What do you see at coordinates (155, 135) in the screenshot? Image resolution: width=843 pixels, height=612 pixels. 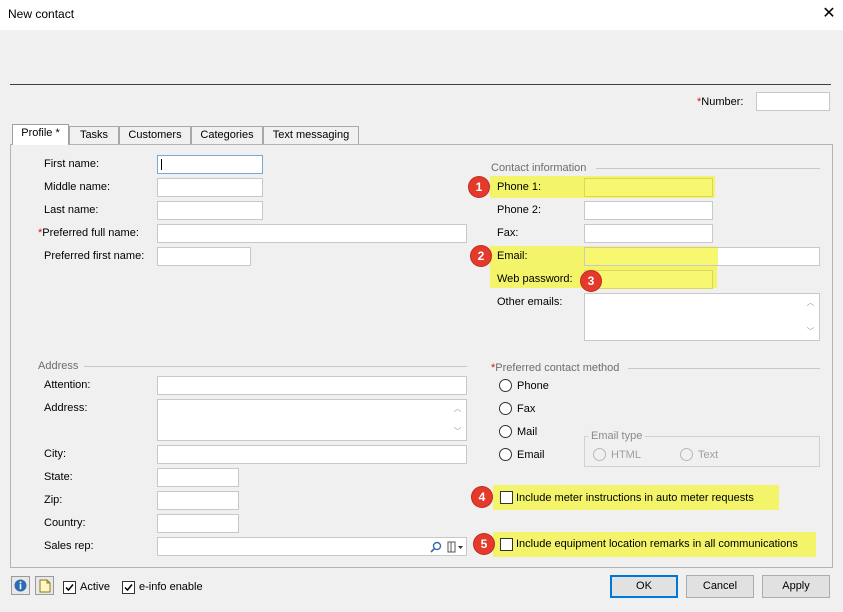 I see `tab-customers: Customers` at bounding box center [155, 135].